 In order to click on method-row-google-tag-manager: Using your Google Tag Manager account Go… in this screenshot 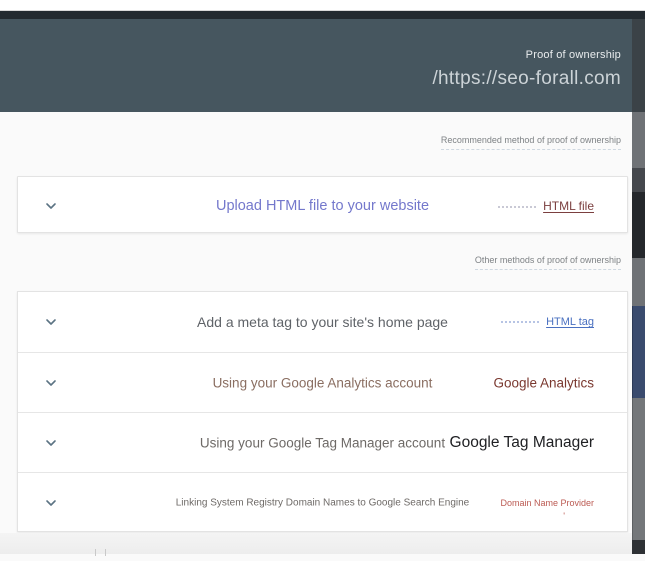, I will do `click(322, 442)`.